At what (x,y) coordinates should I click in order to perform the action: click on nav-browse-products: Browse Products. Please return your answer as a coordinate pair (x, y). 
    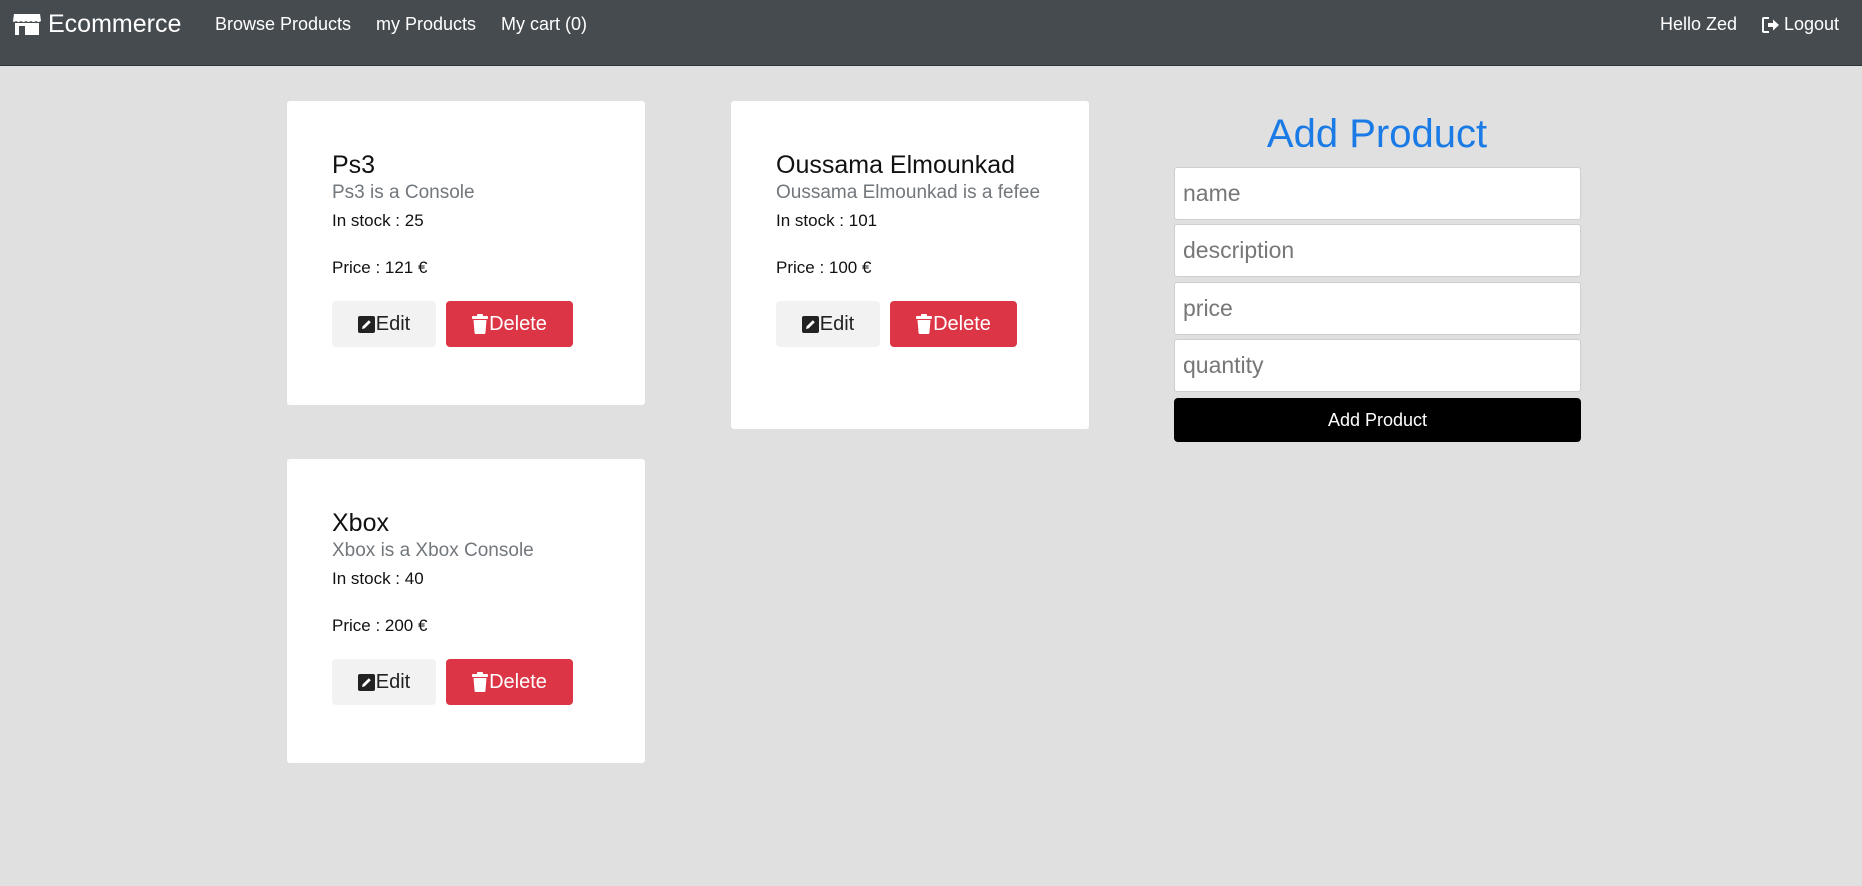
    Looking at the image, I should click on (283, 24).